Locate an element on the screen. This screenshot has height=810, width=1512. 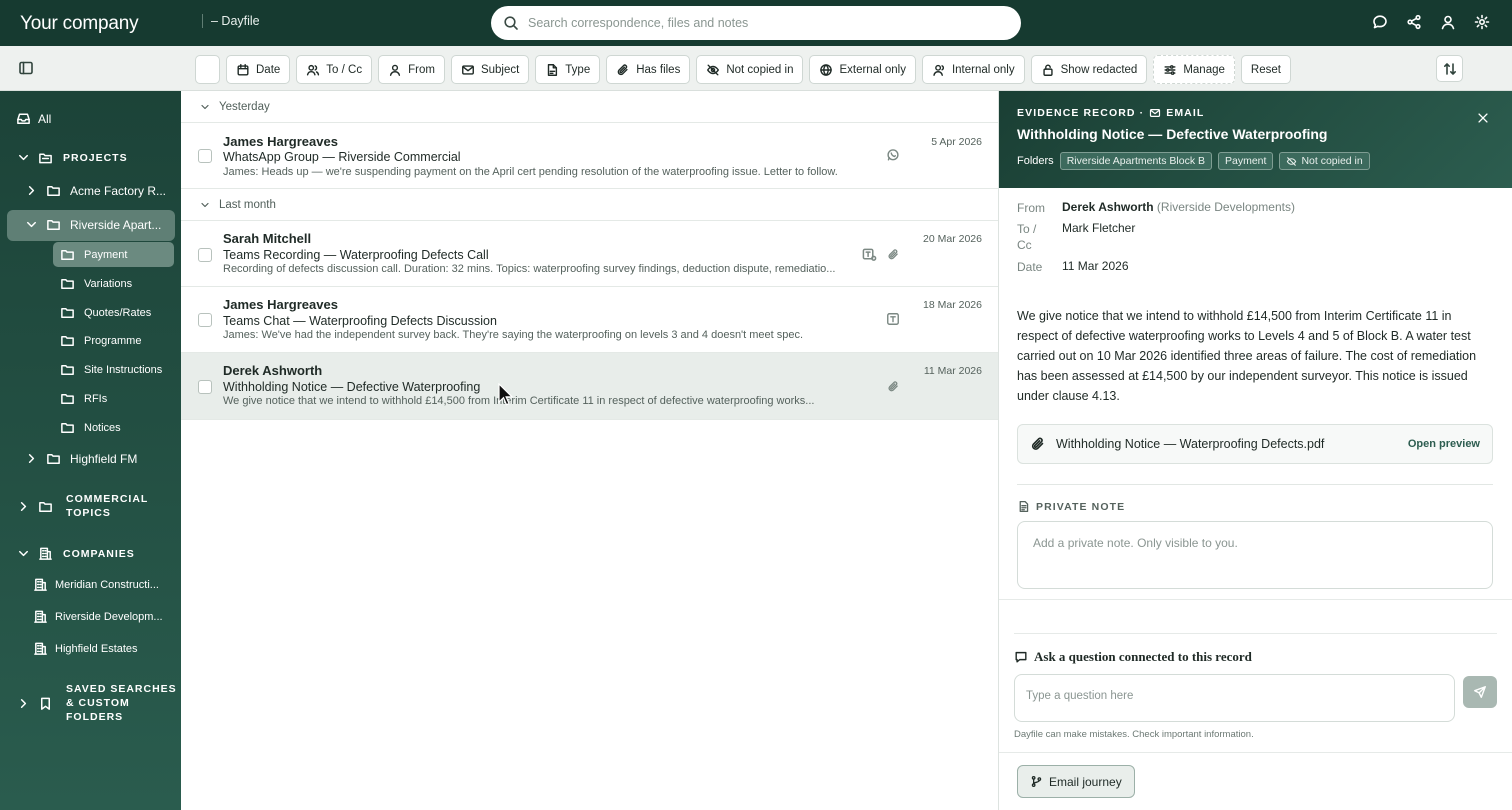
company-brand: Your company is located at coordinates (79, 24).